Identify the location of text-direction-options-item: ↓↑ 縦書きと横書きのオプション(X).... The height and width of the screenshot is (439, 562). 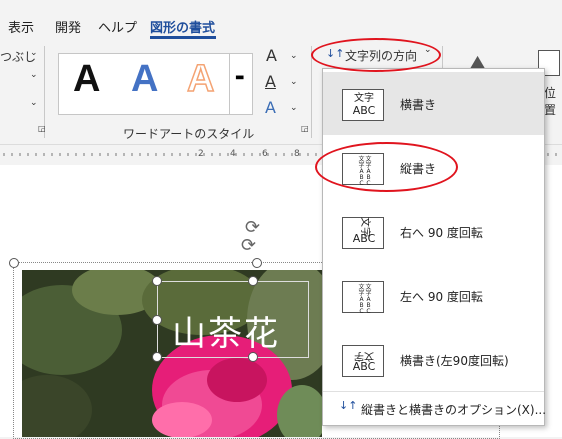
(435, 408).